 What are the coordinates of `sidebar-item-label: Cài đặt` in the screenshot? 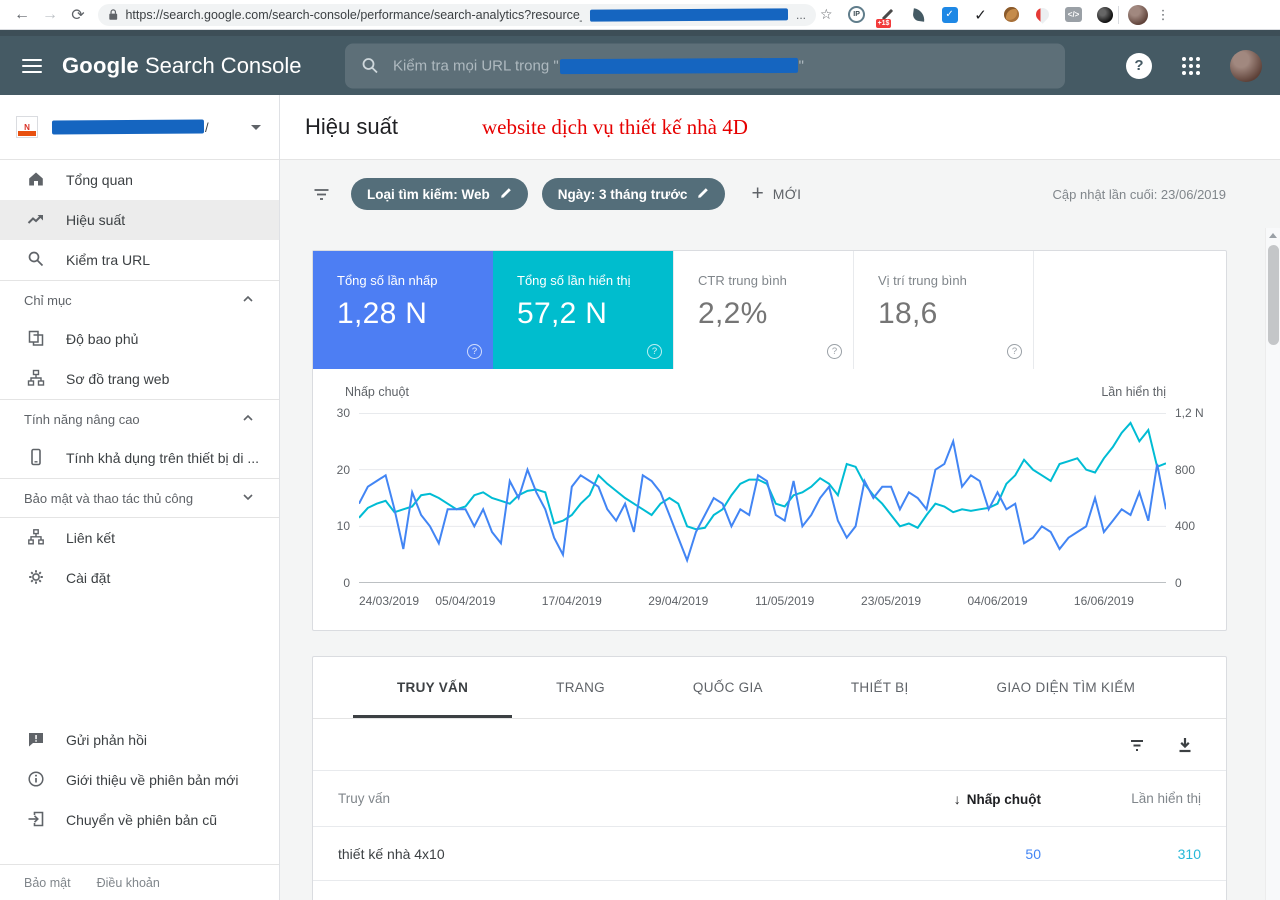 It's located at (88, 578).